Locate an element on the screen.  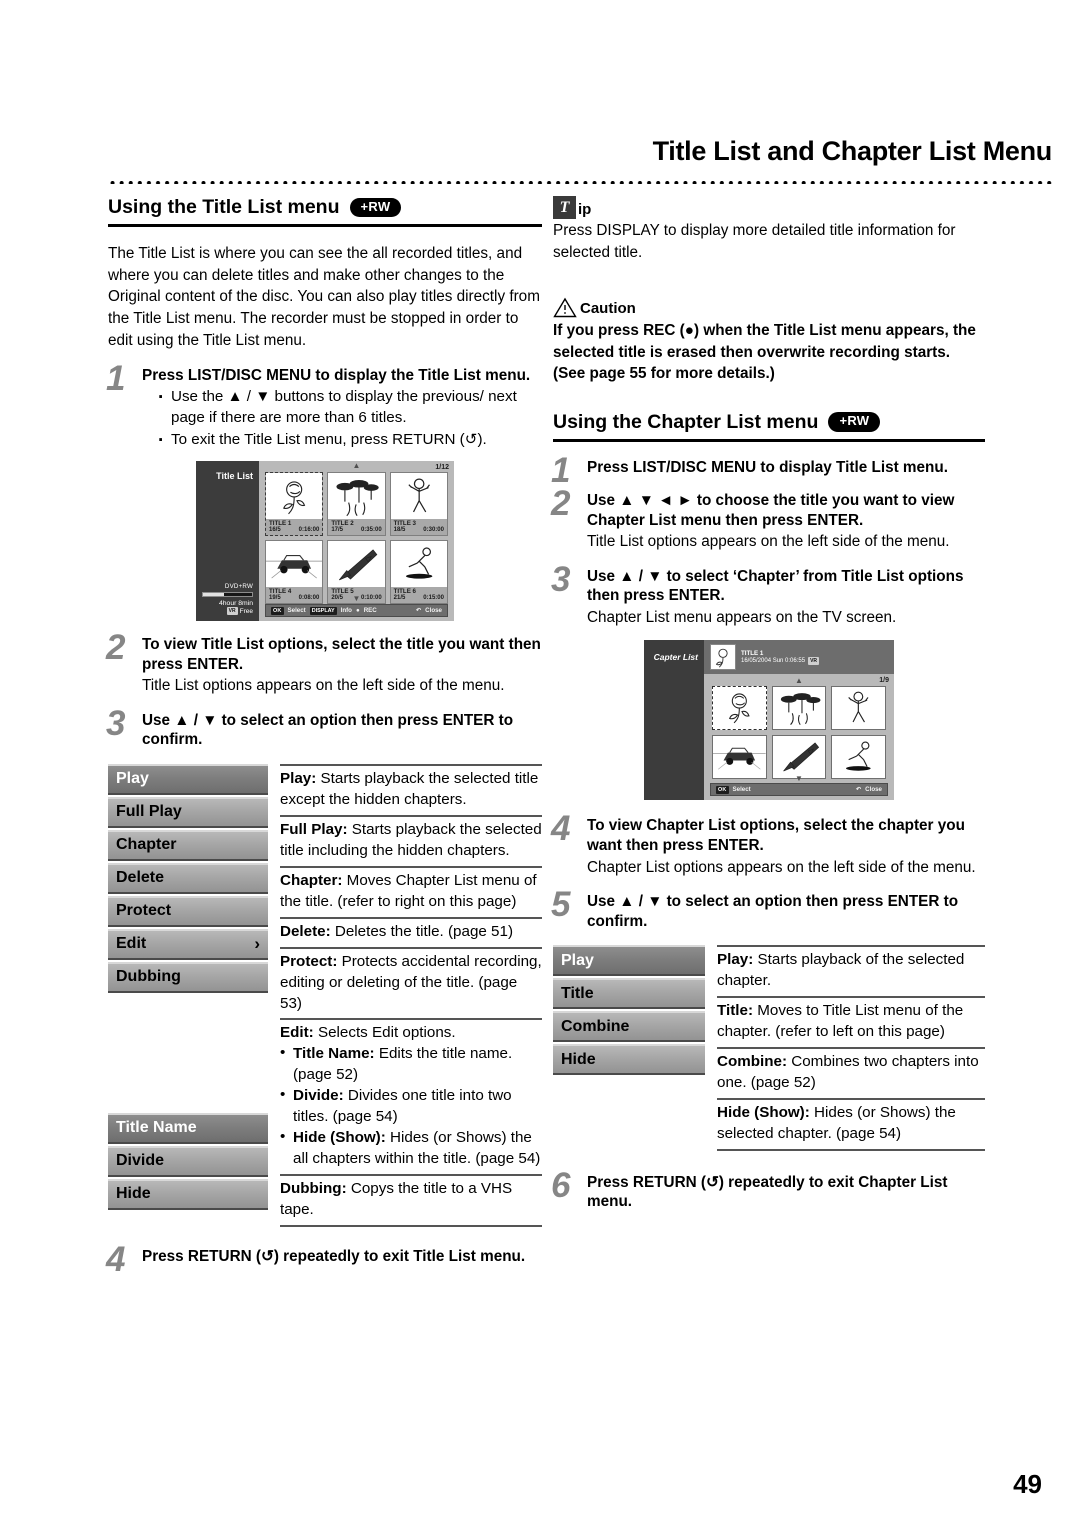
close-label: Close is located at coordinates (873, 790).